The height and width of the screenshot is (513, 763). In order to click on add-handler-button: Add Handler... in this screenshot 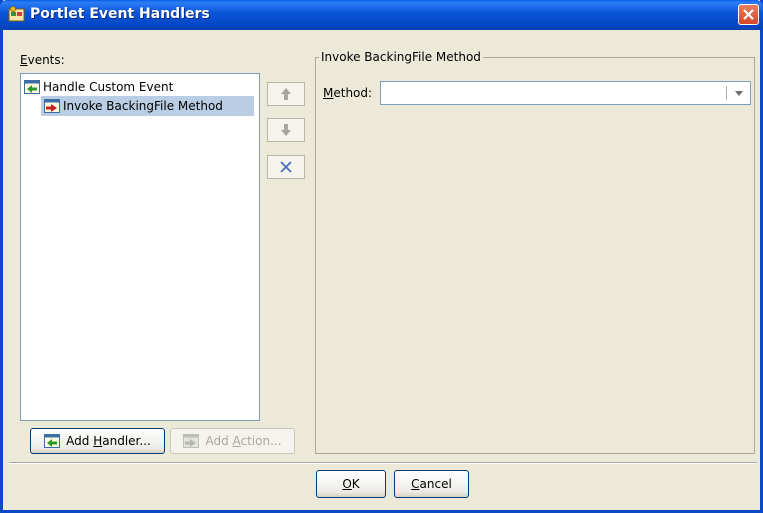, I will do `click(97, 441)`.